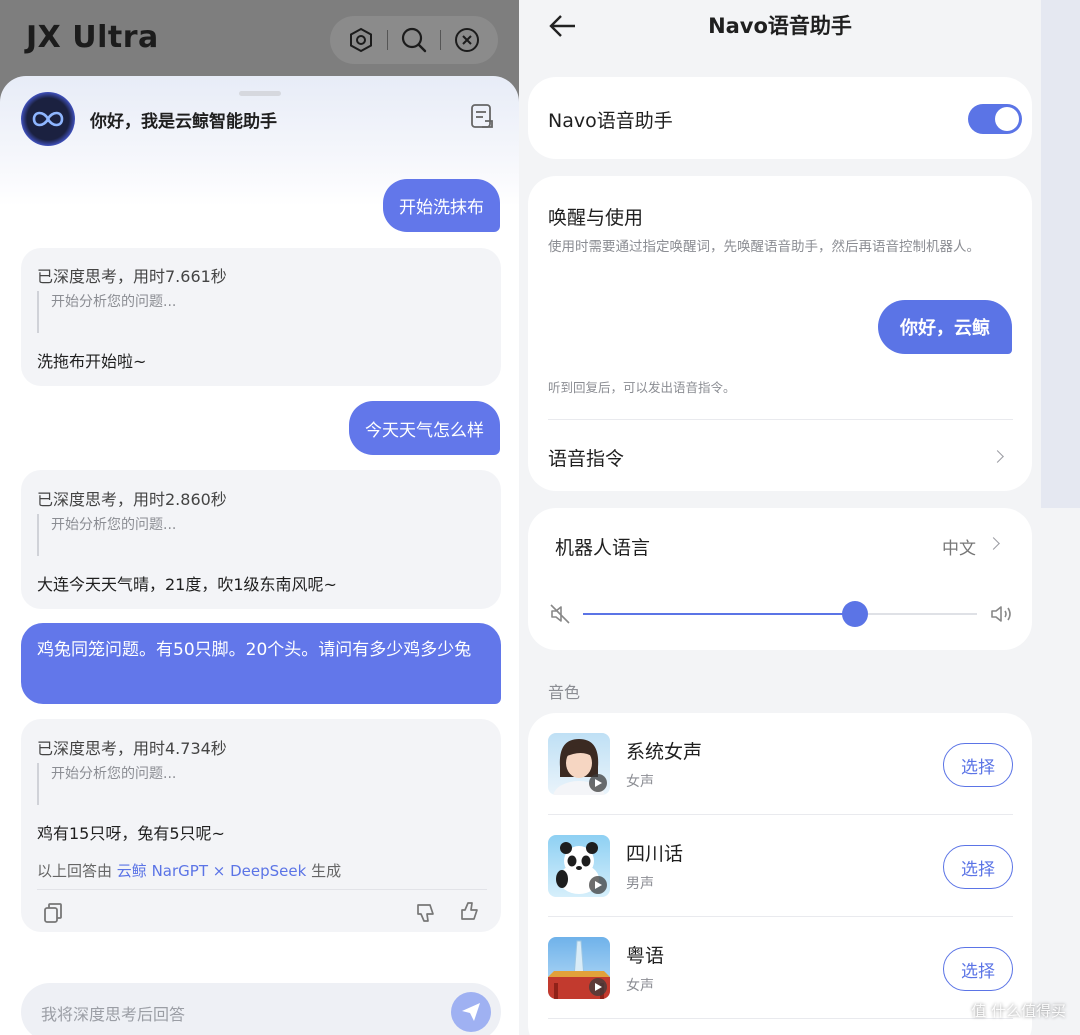 The height and width of the screenshot is (1035, 1080). I want to click on mute-icon, so click(560, 614).